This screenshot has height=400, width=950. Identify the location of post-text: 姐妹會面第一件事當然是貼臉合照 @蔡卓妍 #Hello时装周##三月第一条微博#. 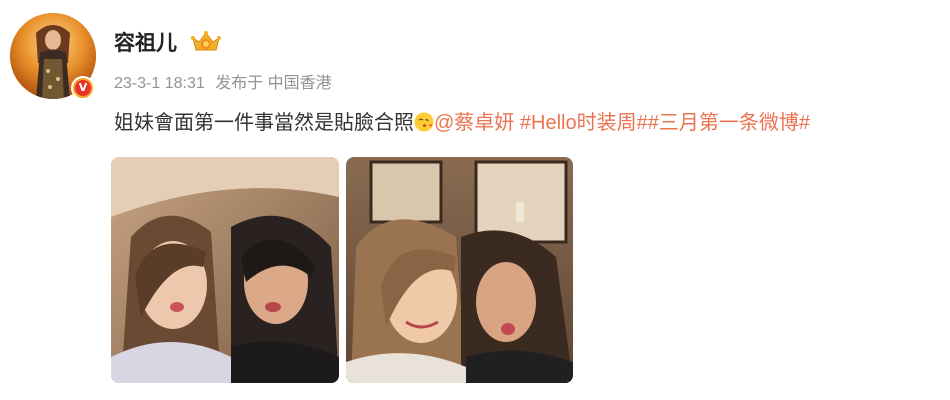
(532, 120).